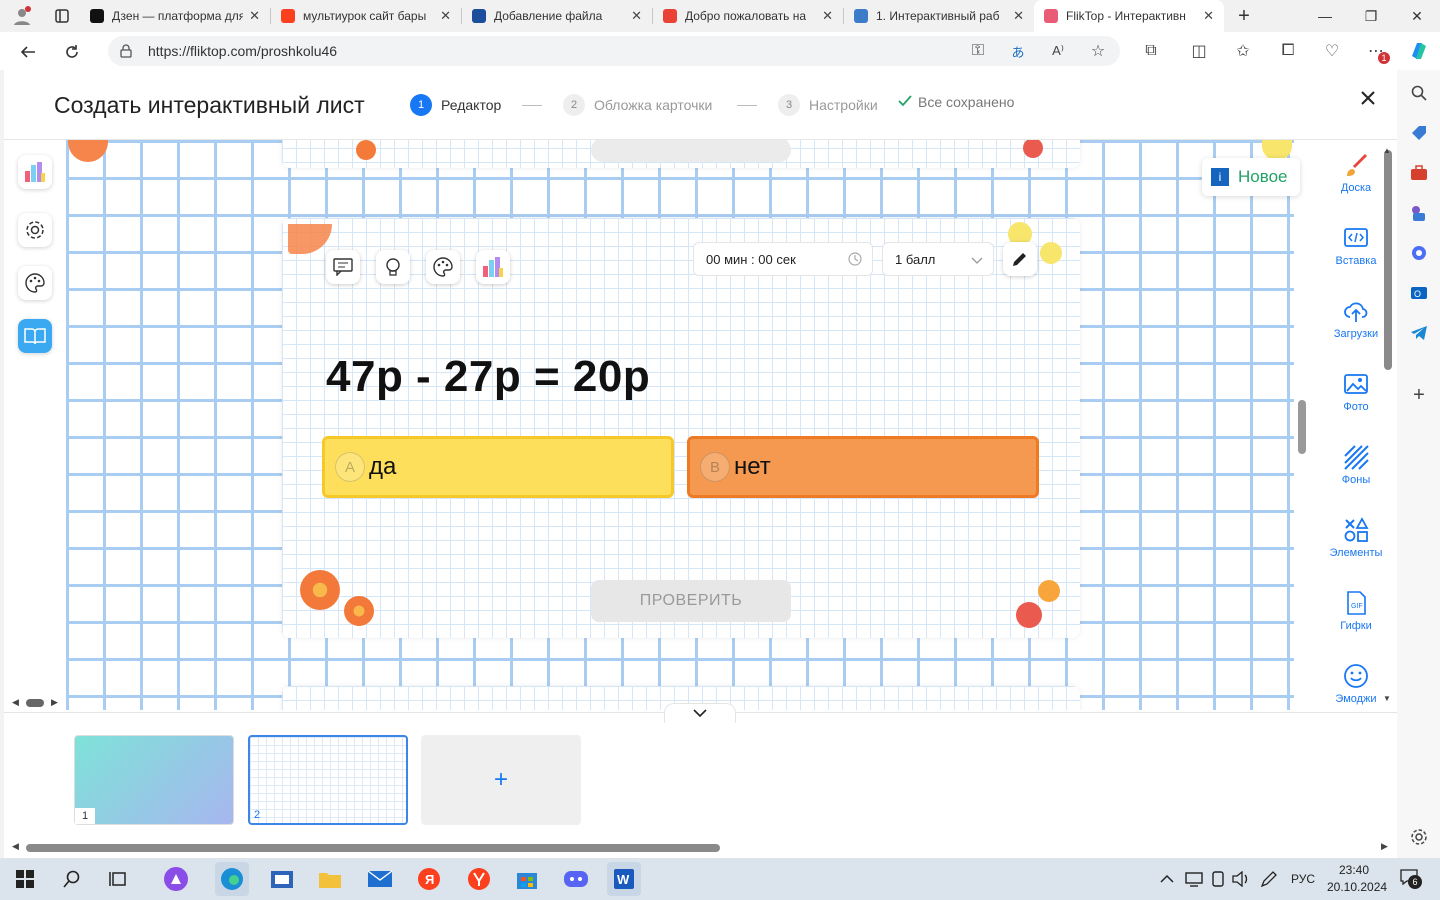 Image resolution: width=1440 pixels, height=900 pixels. Describe the element at coordinates (1419, 293) in the screenshot. I see `outlook-icon: O` at that location.